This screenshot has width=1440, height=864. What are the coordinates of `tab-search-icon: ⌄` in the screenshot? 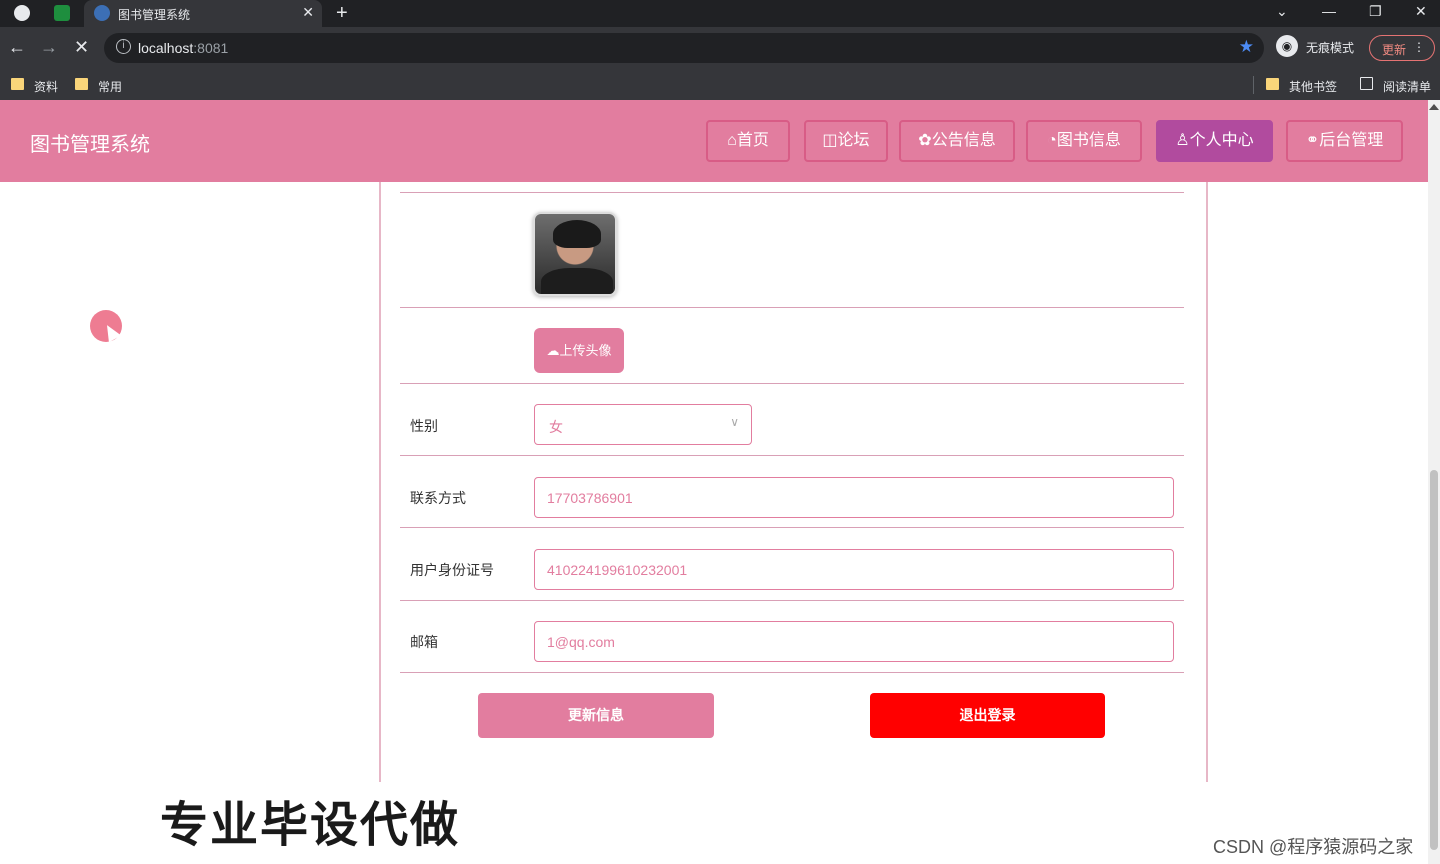 It's located at (1282, 11).